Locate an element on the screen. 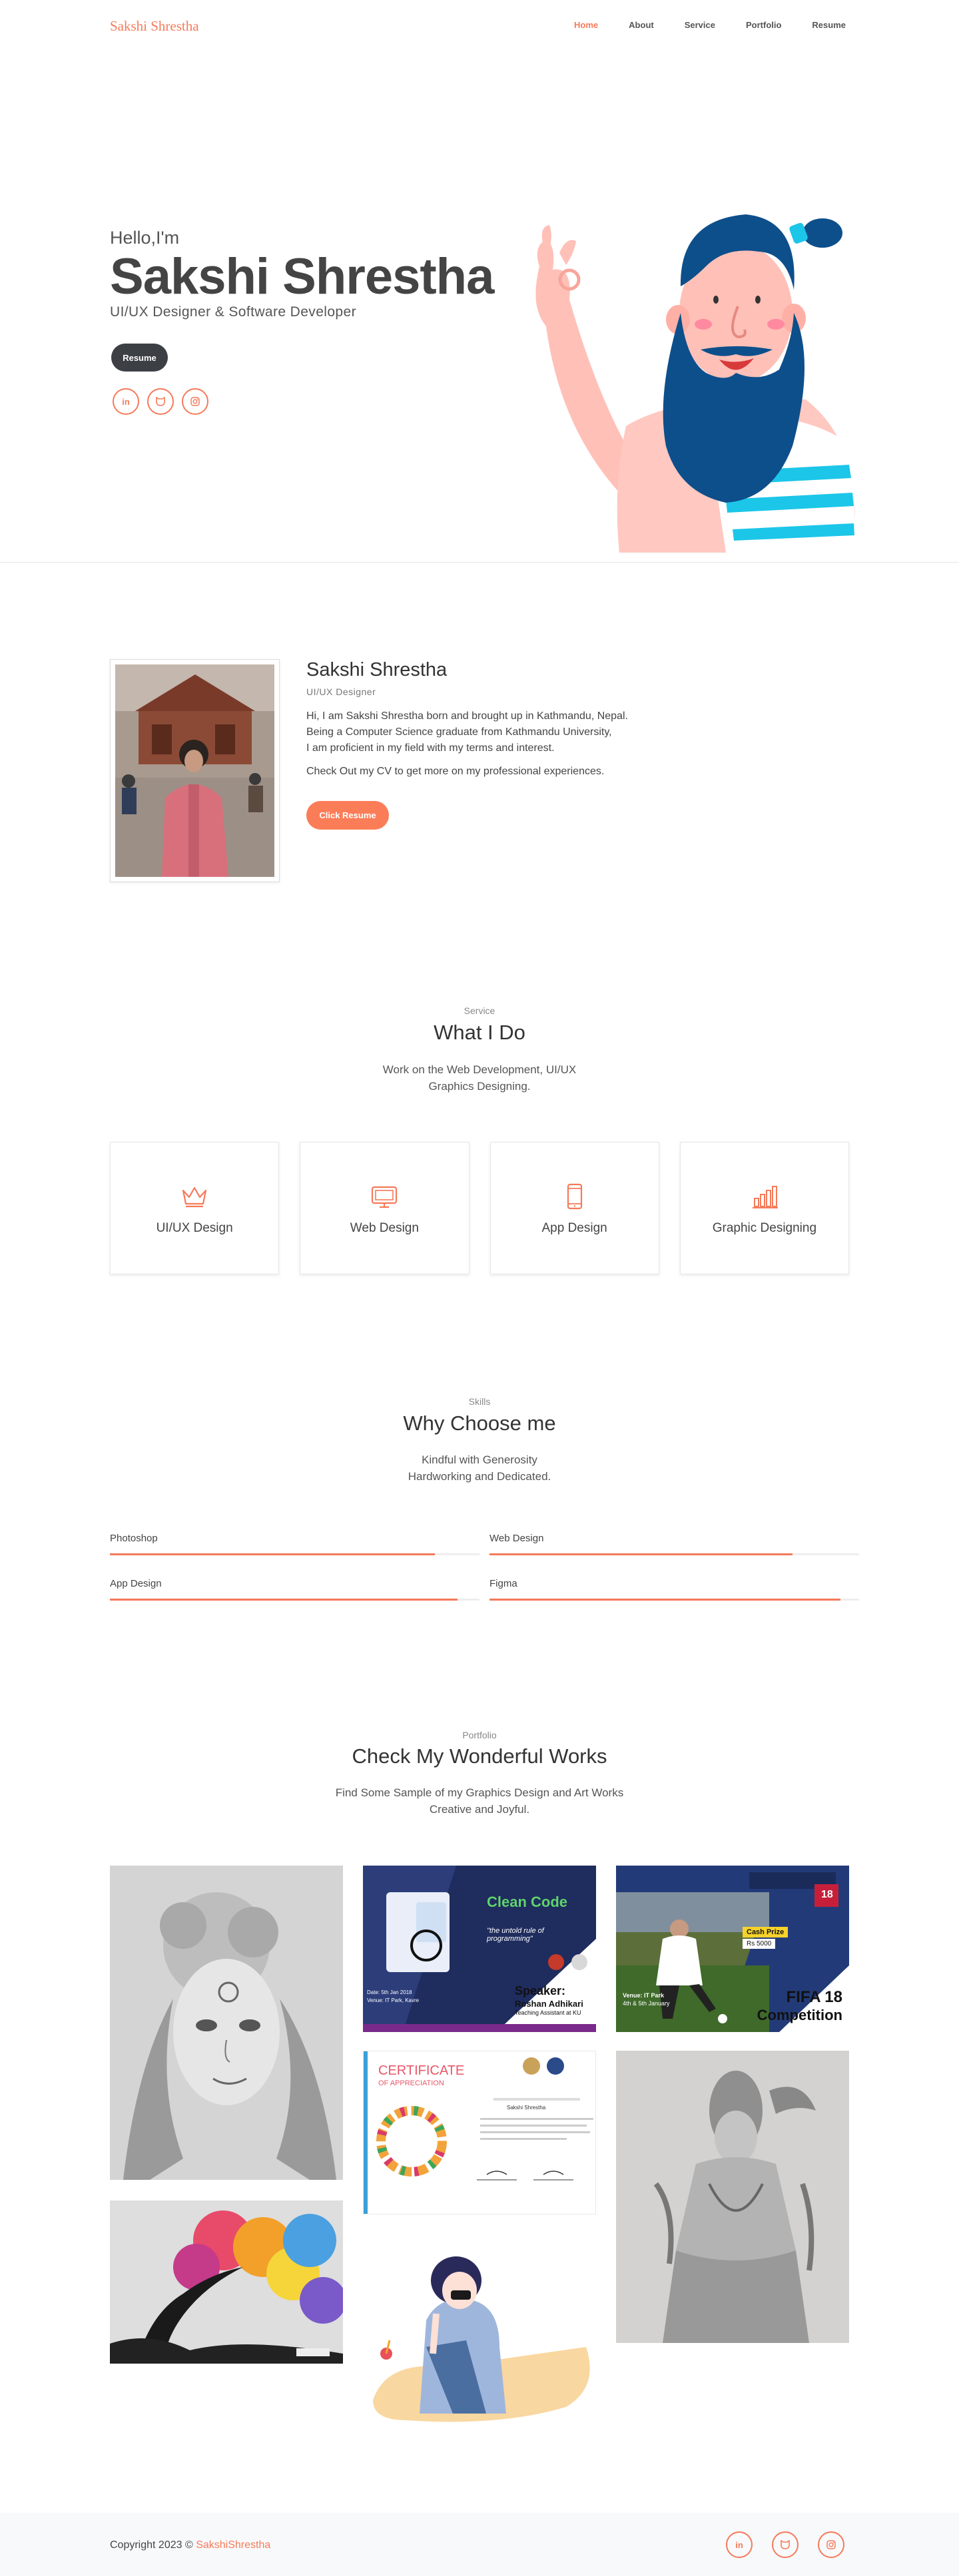 Image resolution: width=959 pixels, height=2576 pixels. services-tag: Service is located at coordinates (479, 1011).